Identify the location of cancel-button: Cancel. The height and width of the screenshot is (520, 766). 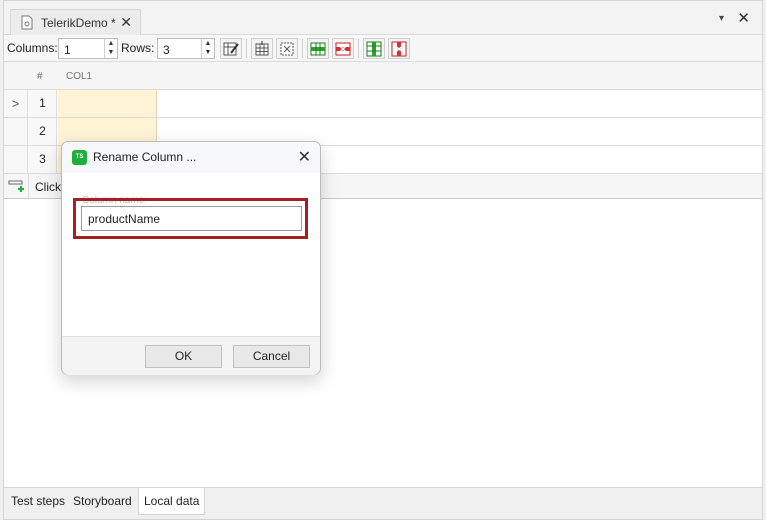
(271, 356).